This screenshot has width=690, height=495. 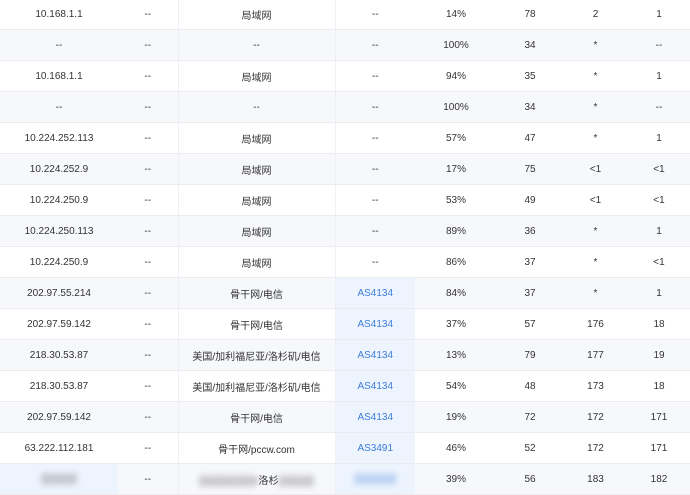 What do you see at coordinates (456, 417) in the screenshot?
I see `hop-loss-cell: 19%` at bounding box center [456, 417].